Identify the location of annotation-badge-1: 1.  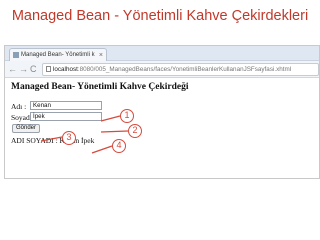
(127, 116).